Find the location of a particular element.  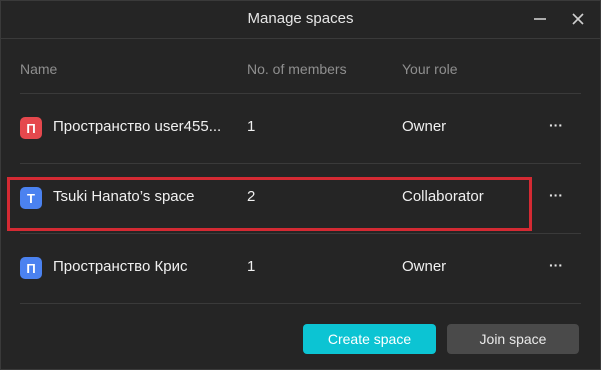

header-members: No. of members is located at coordinates (297, 69).